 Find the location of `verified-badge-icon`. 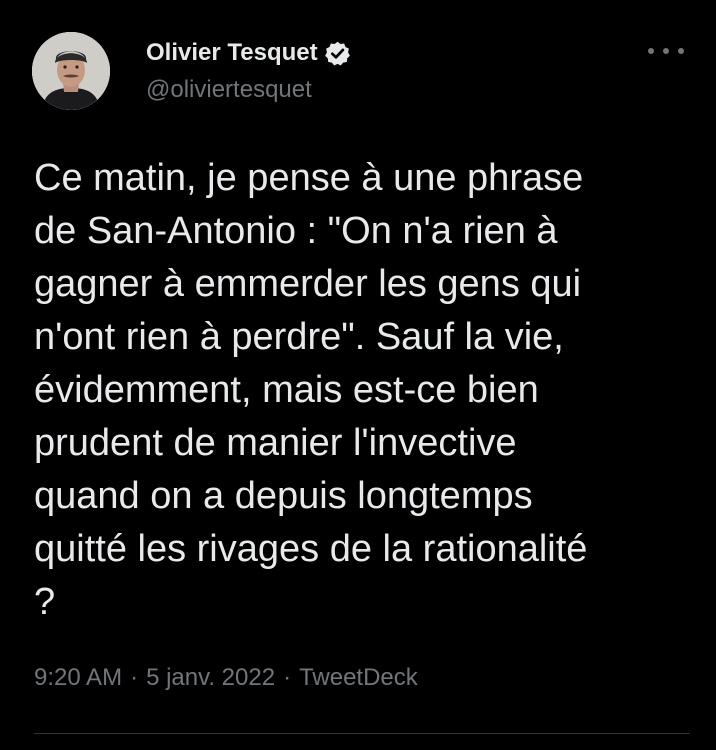

verified-badge-icon is located at coordinates (337, 53).